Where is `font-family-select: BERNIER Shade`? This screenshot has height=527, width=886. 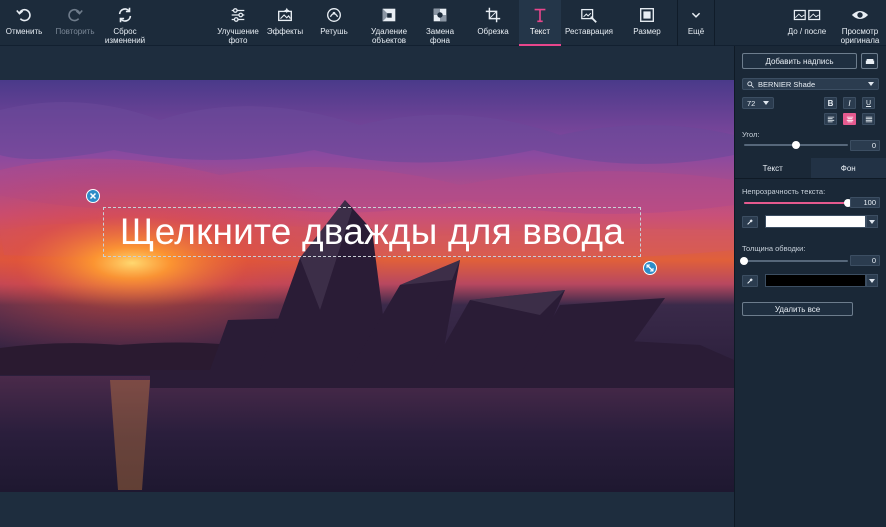 font-family-select: BERNIER Shade is located at coordinates (810, 84).